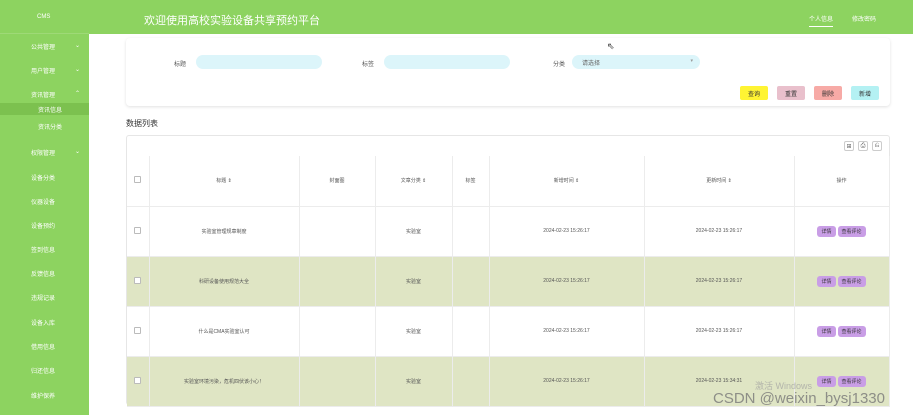 This screenshot has height=415, width=913. What do you see at coordinates (567, 181) in the screenshot?
I see `header-created: 新增时间 ⇕` at bounding box center [567, 181].